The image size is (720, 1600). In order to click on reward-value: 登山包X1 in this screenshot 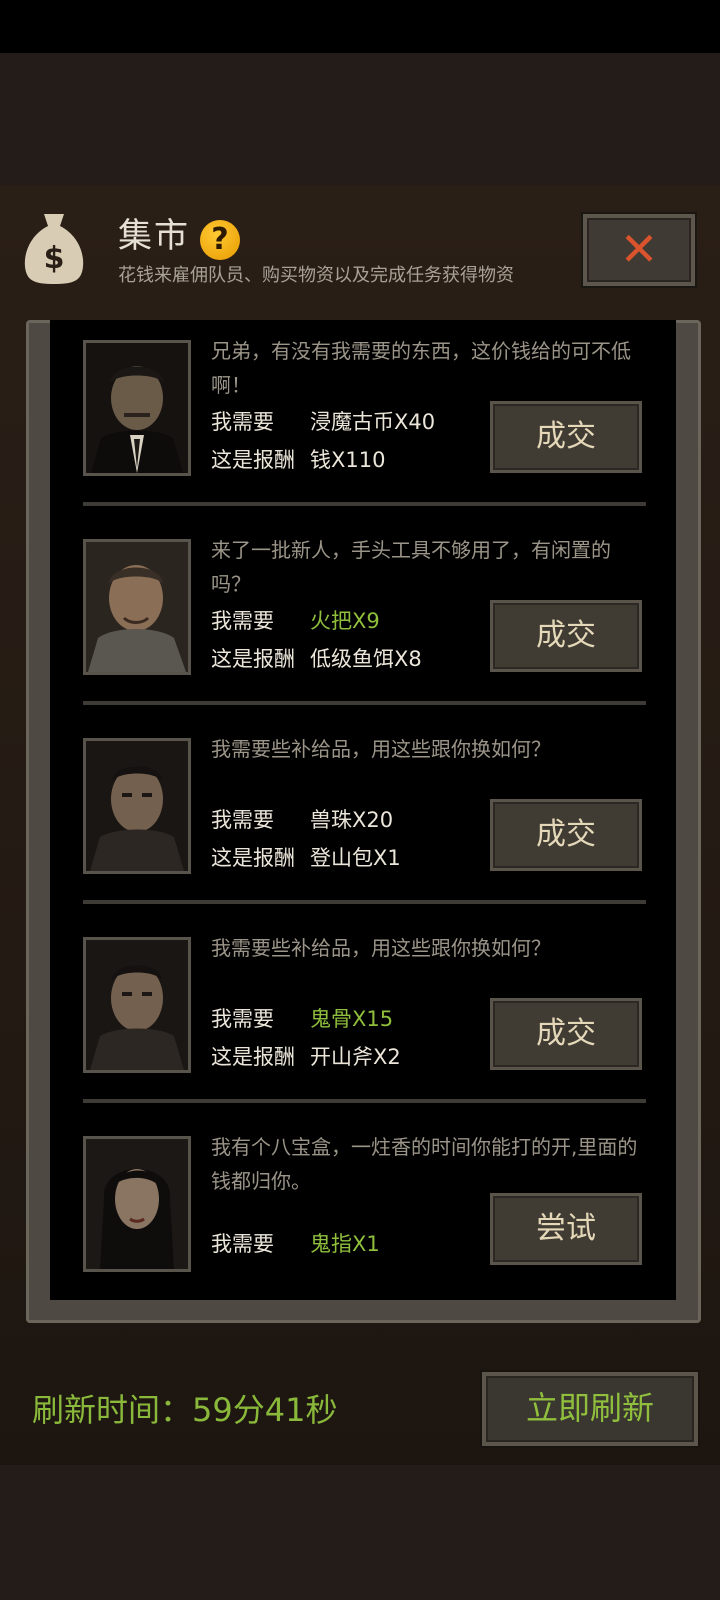, I will do `click(355, 858)`.